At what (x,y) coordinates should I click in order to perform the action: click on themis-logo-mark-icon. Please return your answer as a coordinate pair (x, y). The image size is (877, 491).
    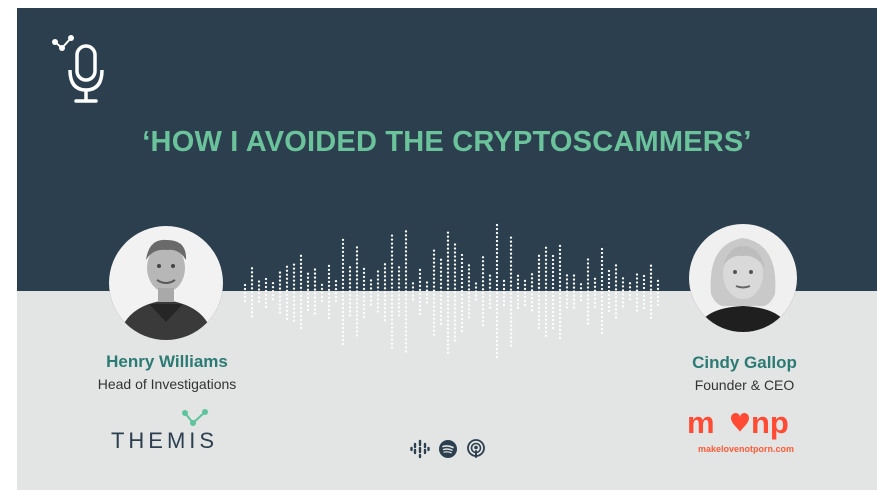
    Looking at the image, I should click on (195, 419).